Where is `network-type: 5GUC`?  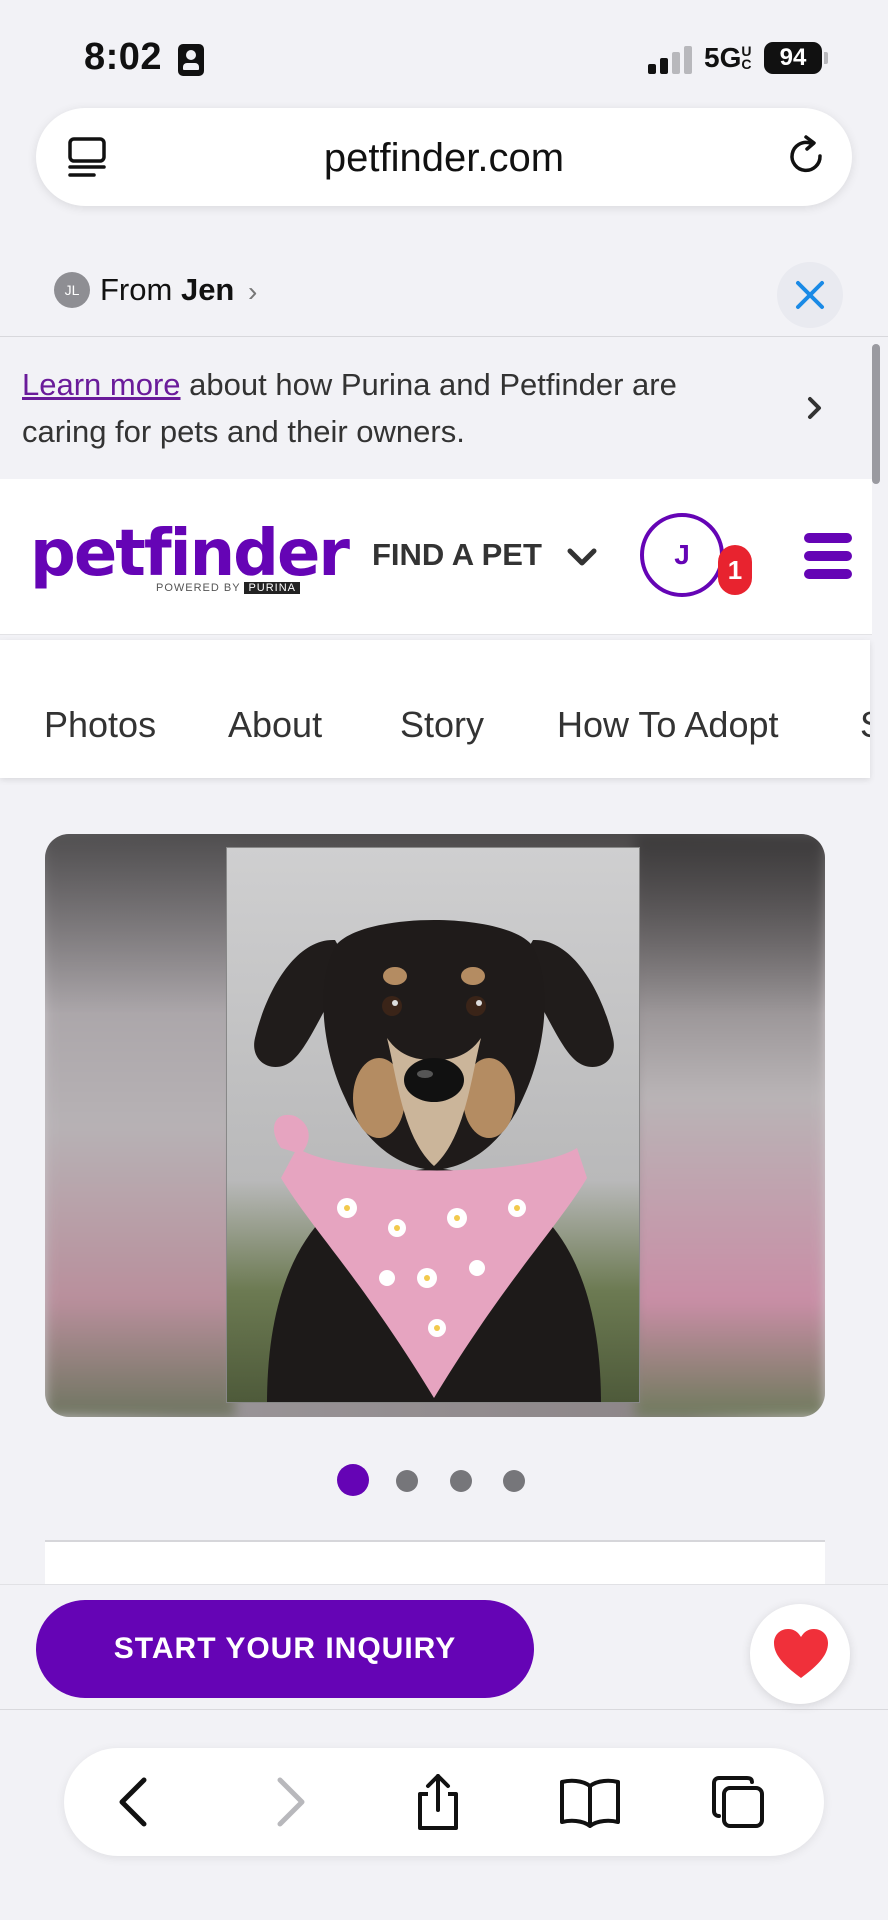
network-type: 5GUC is located at coordinates (728, 57).